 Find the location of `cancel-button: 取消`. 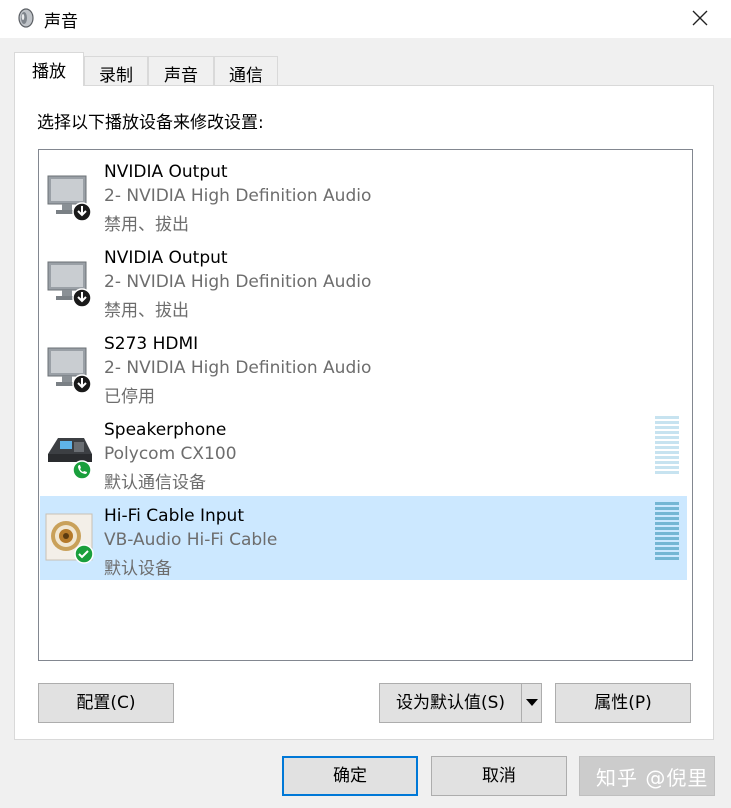

cancel-button: 取消 is located at coordinates (499, 776).